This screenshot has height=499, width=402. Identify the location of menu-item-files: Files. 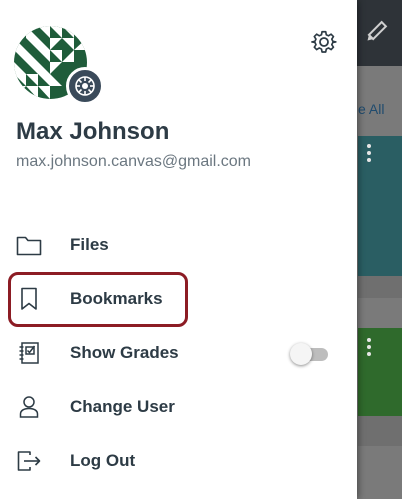
(178, 245).